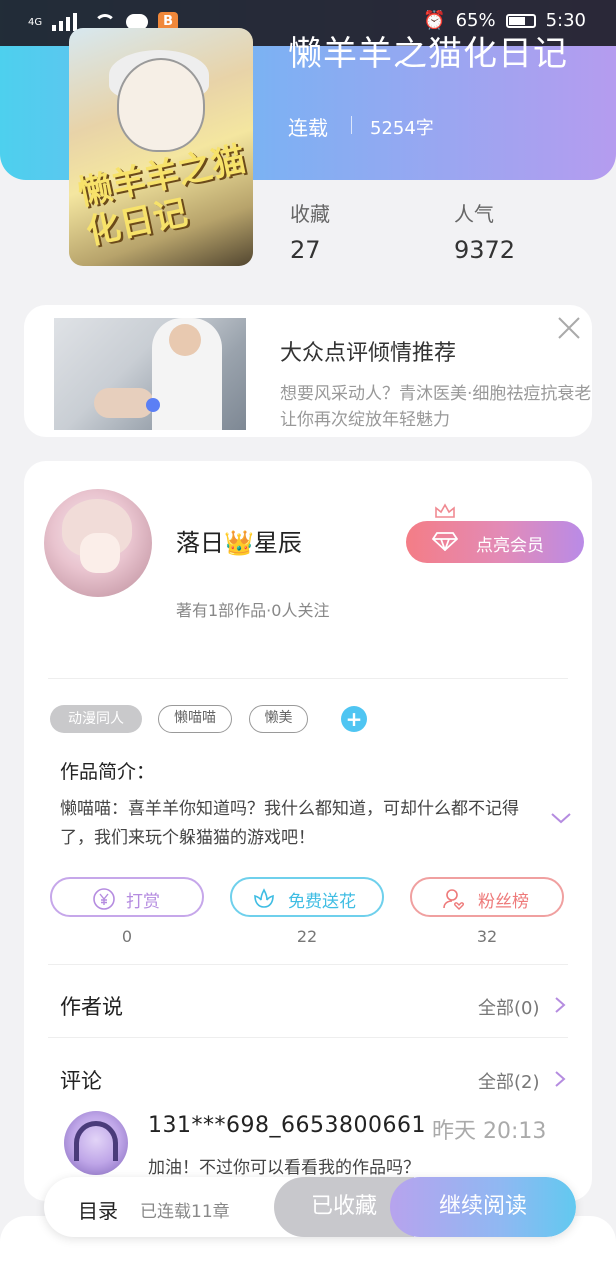 This screenshot has height=1280, width=616. I want to click on yen-icon, so click(104, 899).